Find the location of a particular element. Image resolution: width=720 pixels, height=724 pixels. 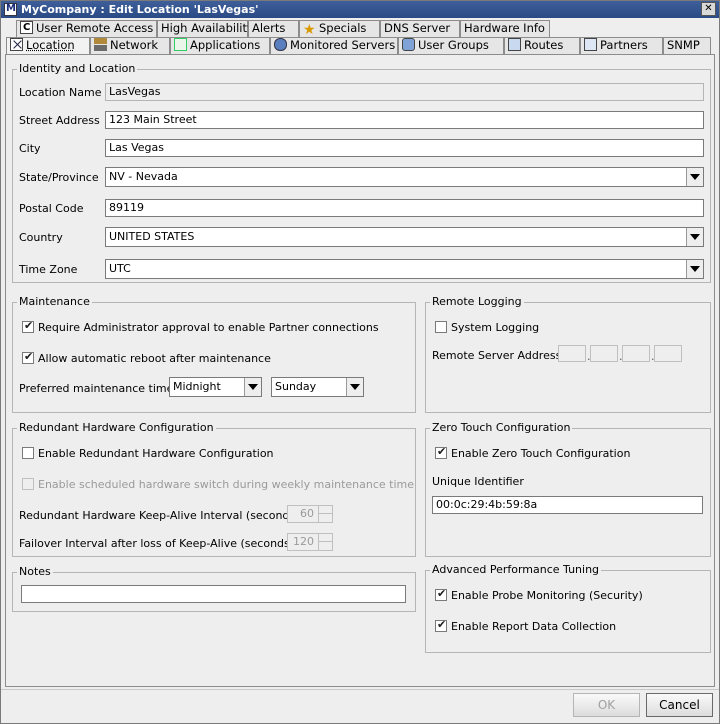

state-province-value: NV - Nevada is located at coordinates (143, 176).